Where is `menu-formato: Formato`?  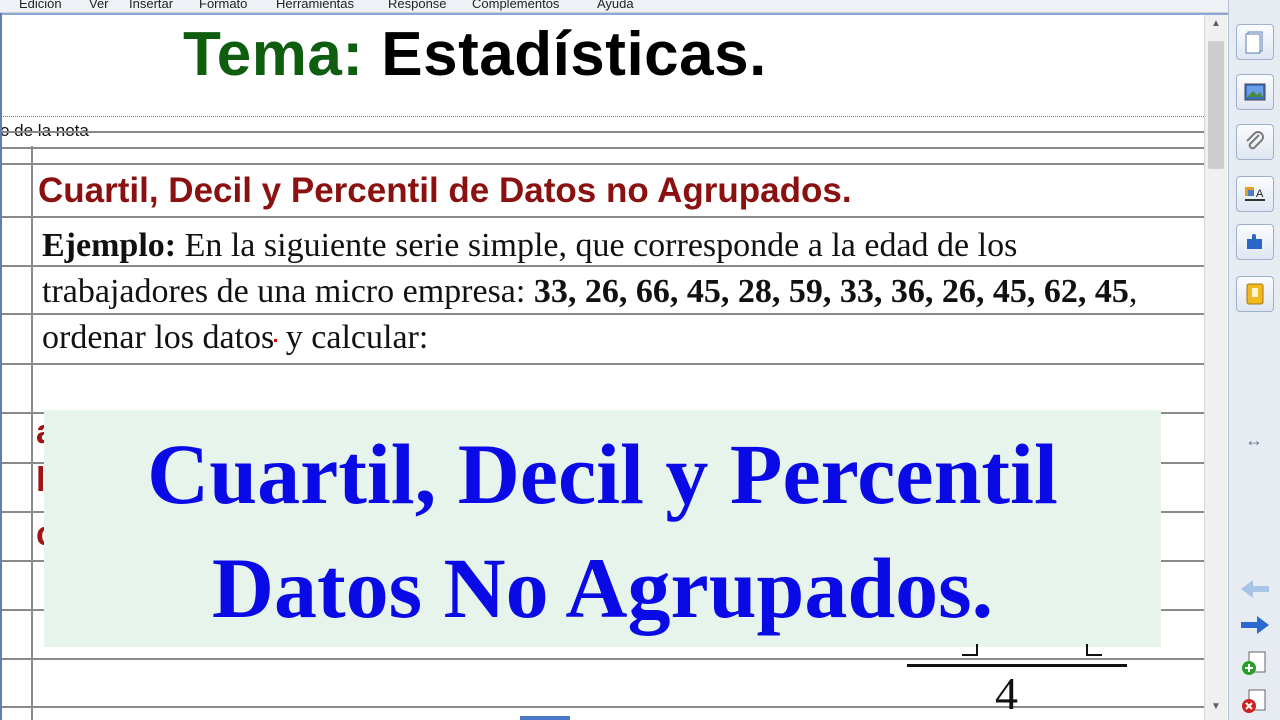 menu-formato: Formato is located at coordinates (223, 5).